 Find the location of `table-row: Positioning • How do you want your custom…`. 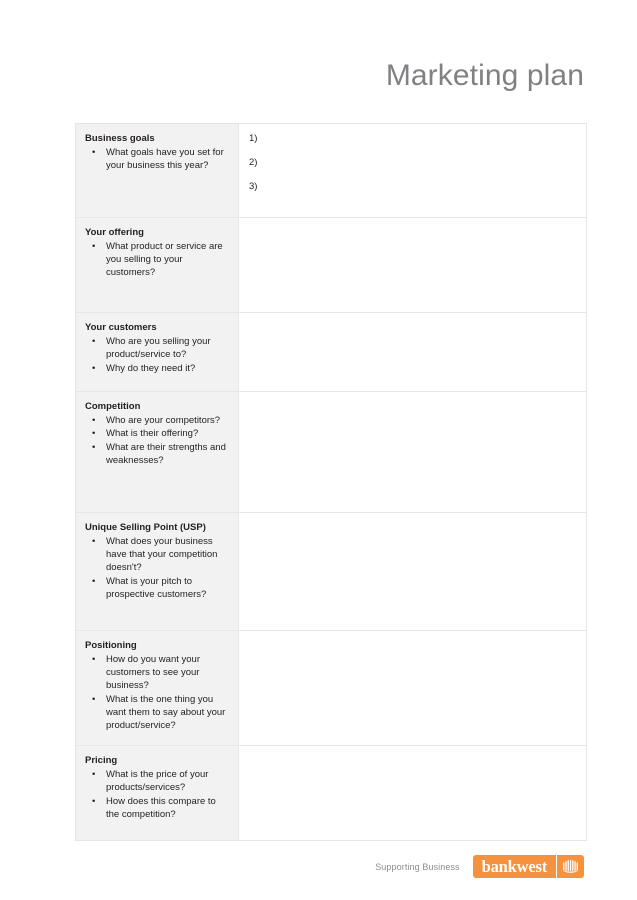

table-row: Positioning • How do you want your custom… is located at coordinates (331, 687).